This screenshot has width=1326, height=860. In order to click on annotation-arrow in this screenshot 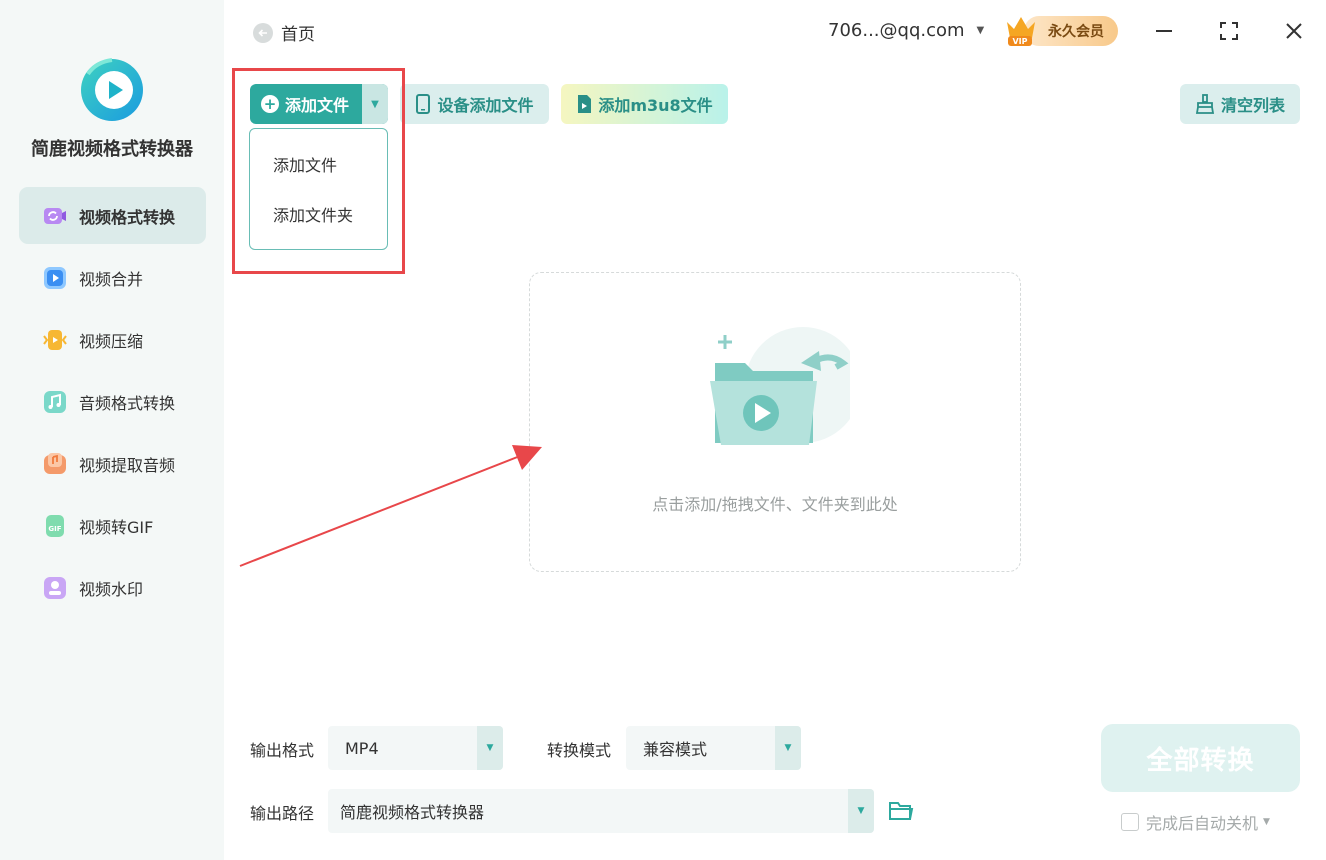, I will do `click(390, 506)`.